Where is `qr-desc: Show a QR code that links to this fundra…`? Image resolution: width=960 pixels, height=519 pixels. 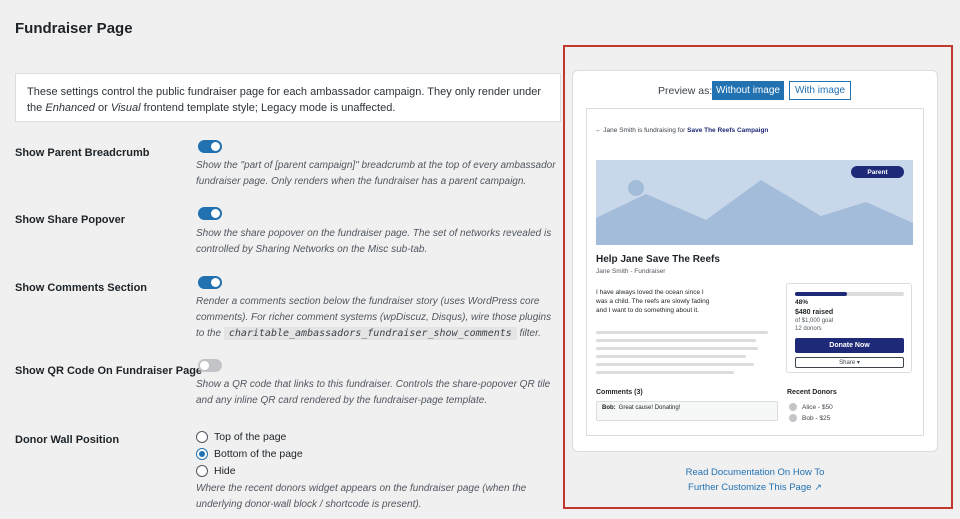 qr-desc: Show a QR code that links to this fundra… is located at coordinates (373, 392).